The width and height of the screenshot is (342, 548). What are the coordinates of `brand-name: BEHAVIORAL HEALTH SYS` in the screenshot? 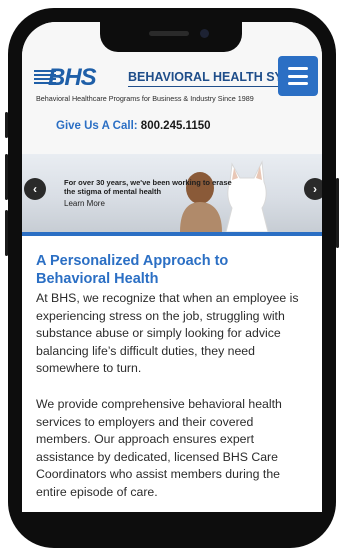 It's located at (210, 77).